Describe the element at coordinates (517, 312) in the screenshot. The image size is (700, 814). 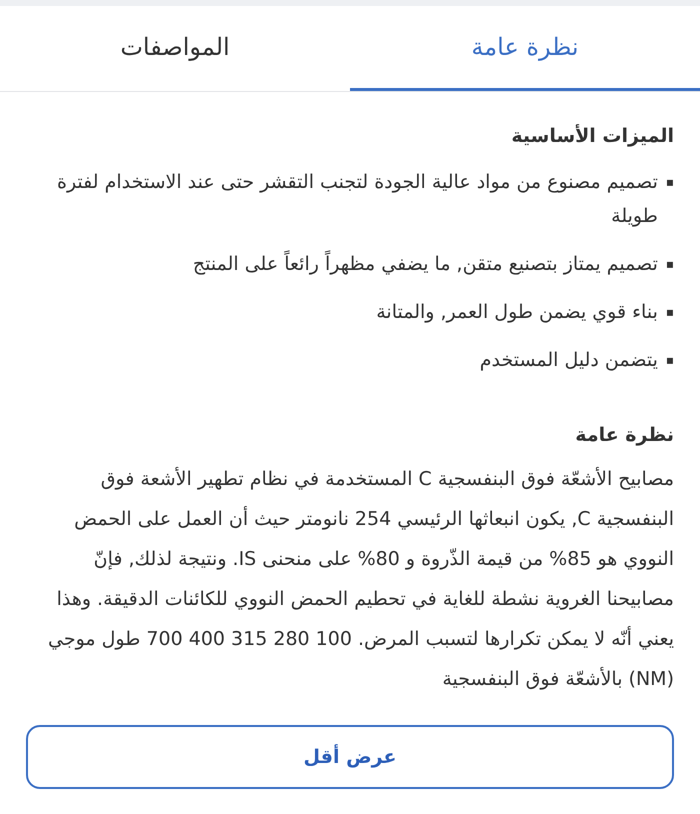
I see `feature-text: بناء قوي يضمن طول العمر, والمتانة` at that location.